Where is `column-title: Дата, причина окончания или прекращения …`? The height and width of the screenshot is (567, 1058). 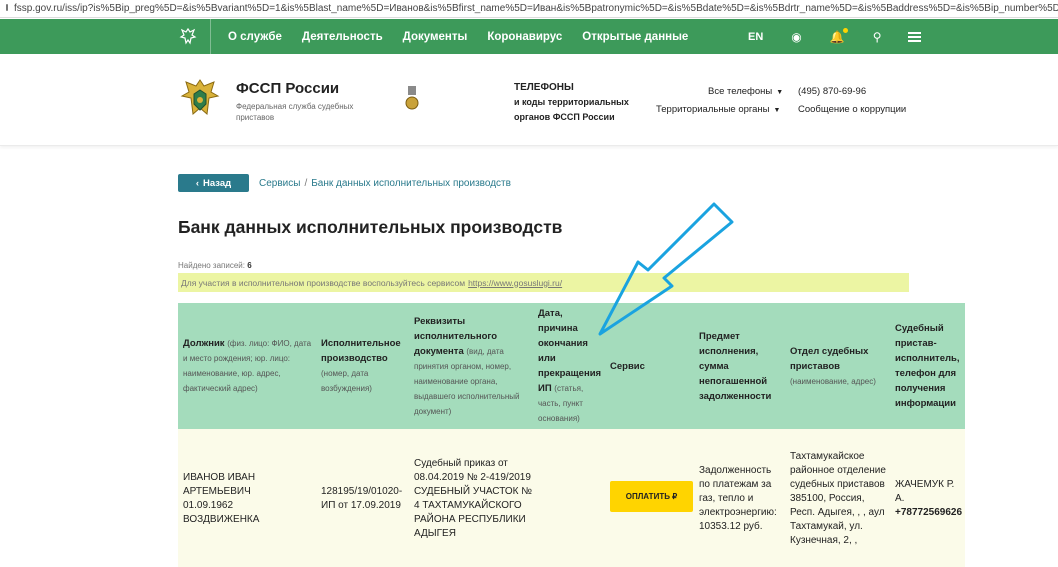 column-title: Дата, причина окончания или прекращения … is located at coordinates (570, 351).